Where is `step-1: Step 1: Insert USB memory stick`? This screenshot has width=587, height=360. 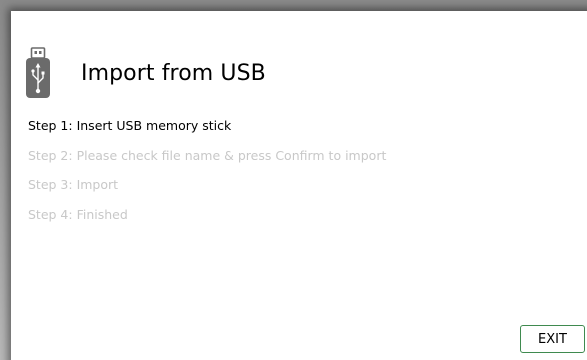
step-1: Step 1: Insert USB memory stick is located at coordinates (130, 125).